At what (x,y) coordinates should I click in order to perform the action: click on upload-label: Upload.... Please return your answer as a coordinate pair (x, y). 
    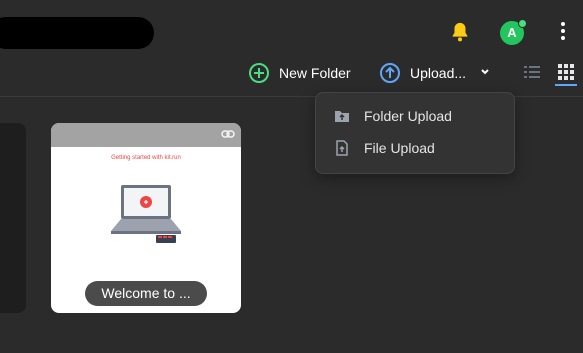
    Looking at the image, I should click on (438, 73).